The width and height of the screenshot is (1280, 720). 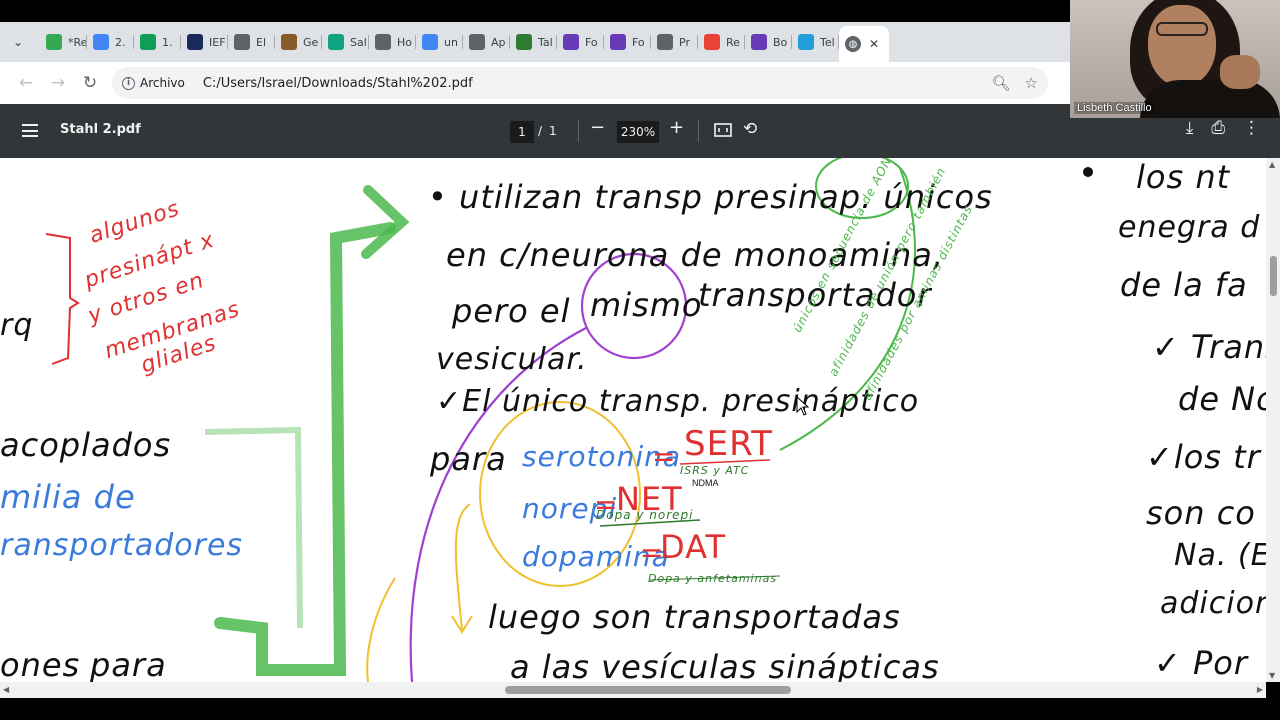 What do you see at coordinates (803, 406) in the screenshot?
I see `mouse-cursor-icon` at bounding box center [803, 406].